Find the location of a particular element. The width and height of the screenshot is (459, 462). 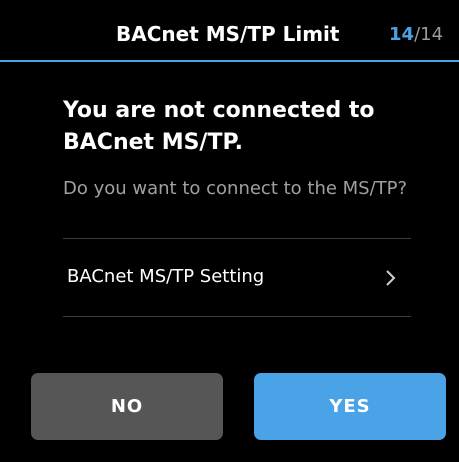

page-total: 14 is located at coordinates (432, 34).